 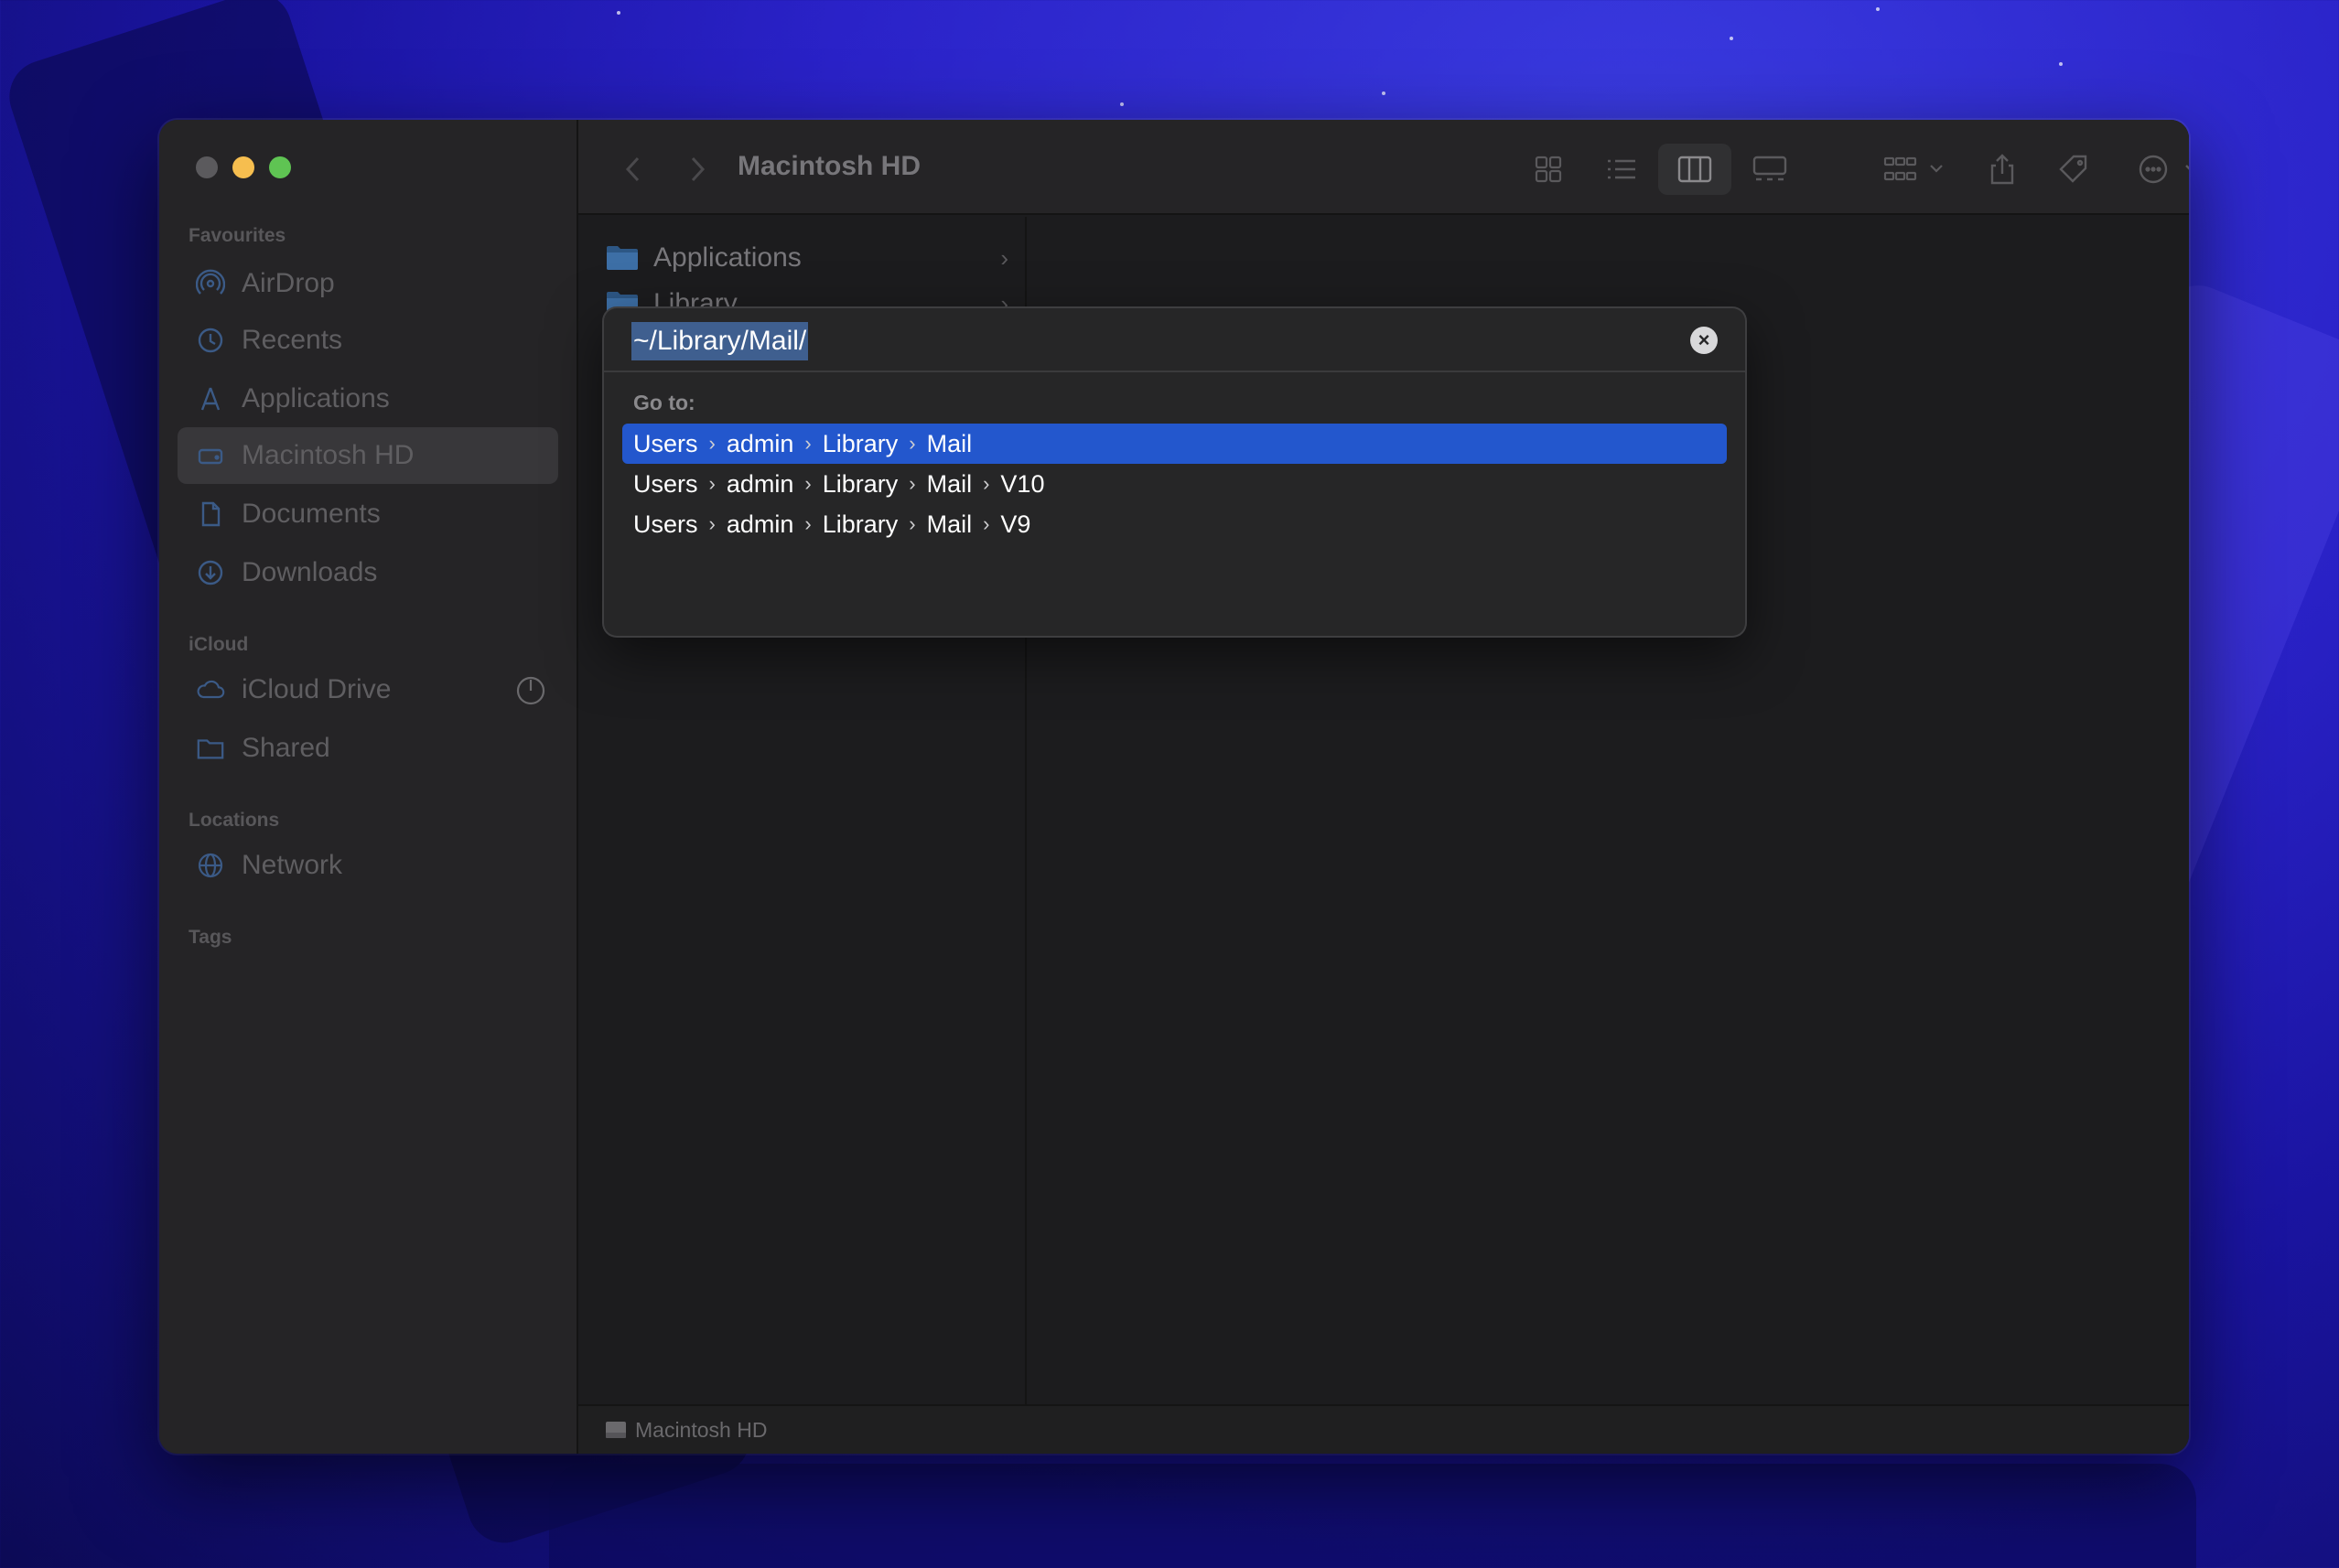 I want to click on applications-icon, so click(x=211, y=398).